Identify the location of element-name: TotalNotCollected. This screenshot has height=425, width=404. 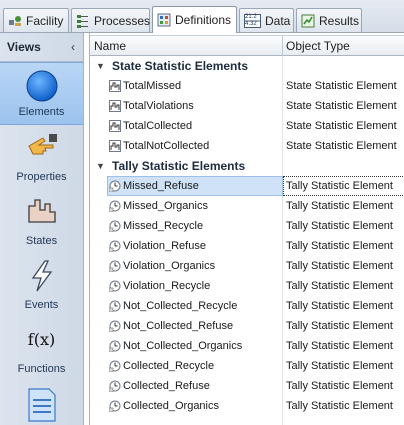
(166, 146).